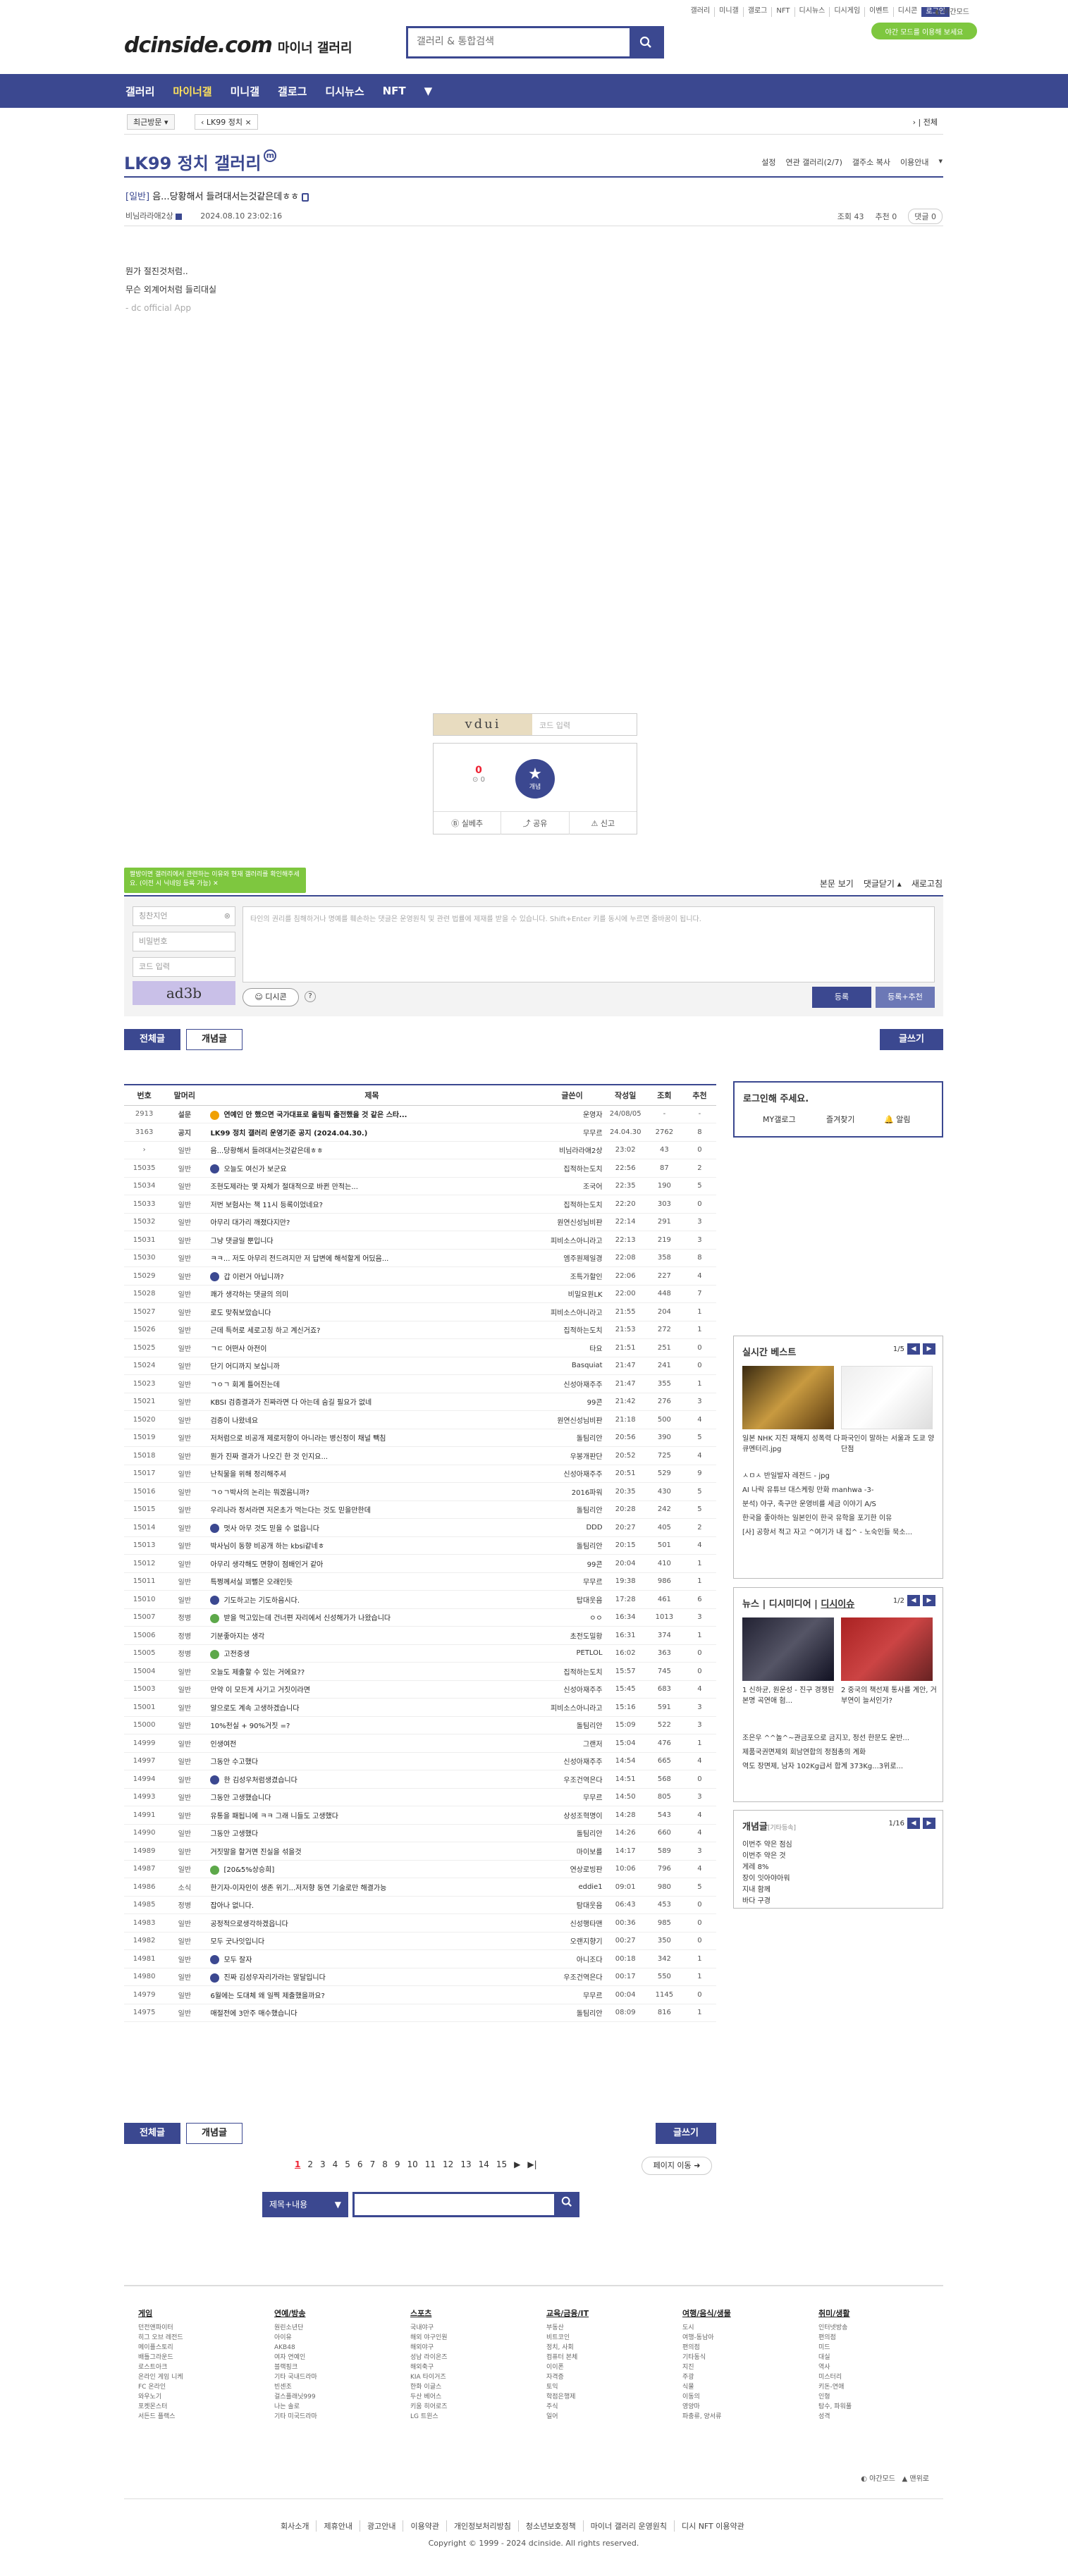  What do you see at coordinates (609, 2328) in the screenshot?
I see `footer-item: 부동산` at bounding box center [609, 2328].